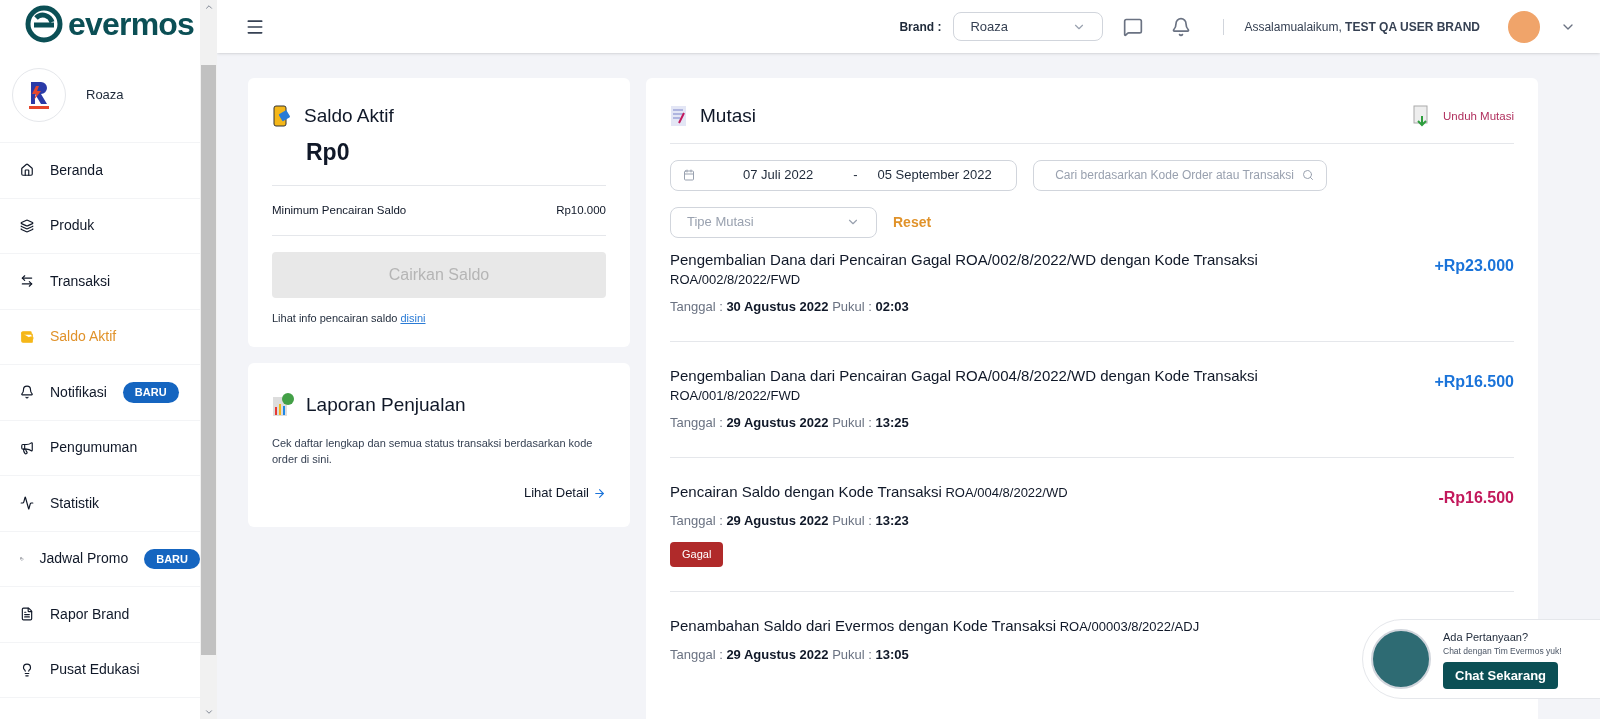 The image size is (1600, 719). What do you see at coordinates (1463, 116) in the screenshot?
I see `download-link: Unduh Mutasi` at bounding box center [1463, 116].